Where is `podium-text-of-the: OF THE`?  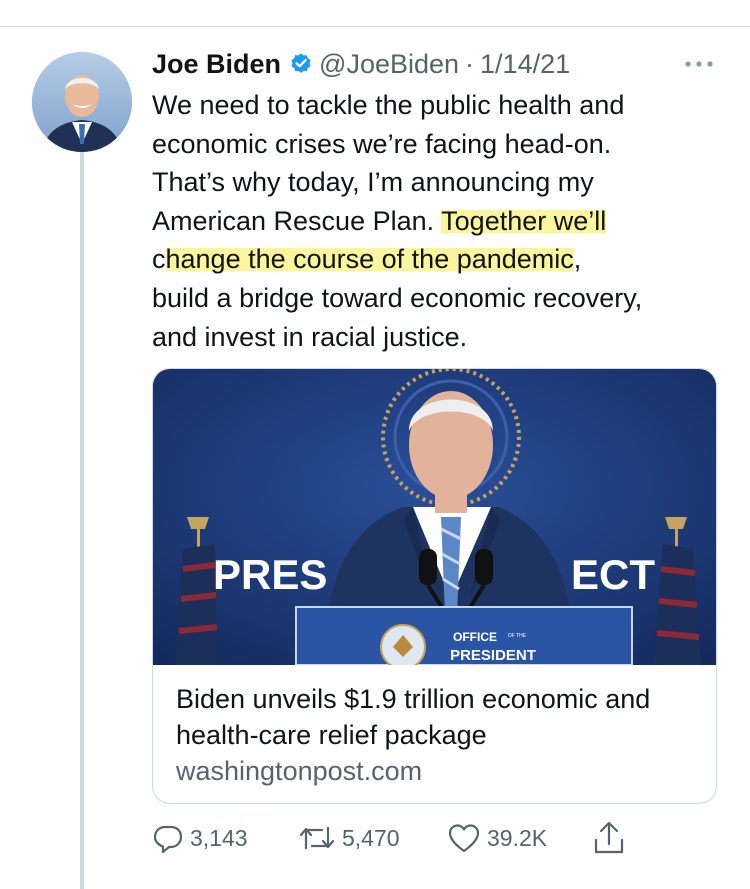
podium-text-of-the: OF THE is located at coordinates (517, 636).